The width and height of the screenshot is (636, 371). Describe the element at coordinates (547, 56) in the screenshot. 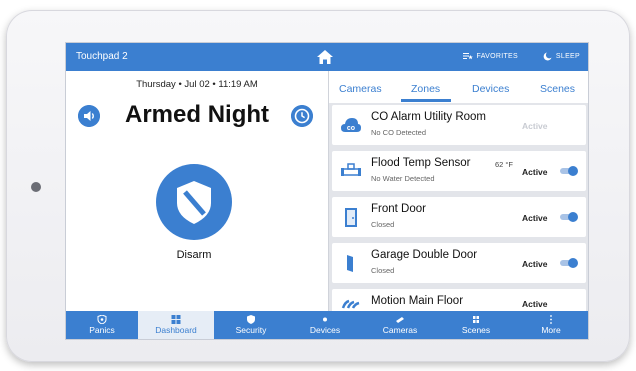

I see `moon-icon` at that location.